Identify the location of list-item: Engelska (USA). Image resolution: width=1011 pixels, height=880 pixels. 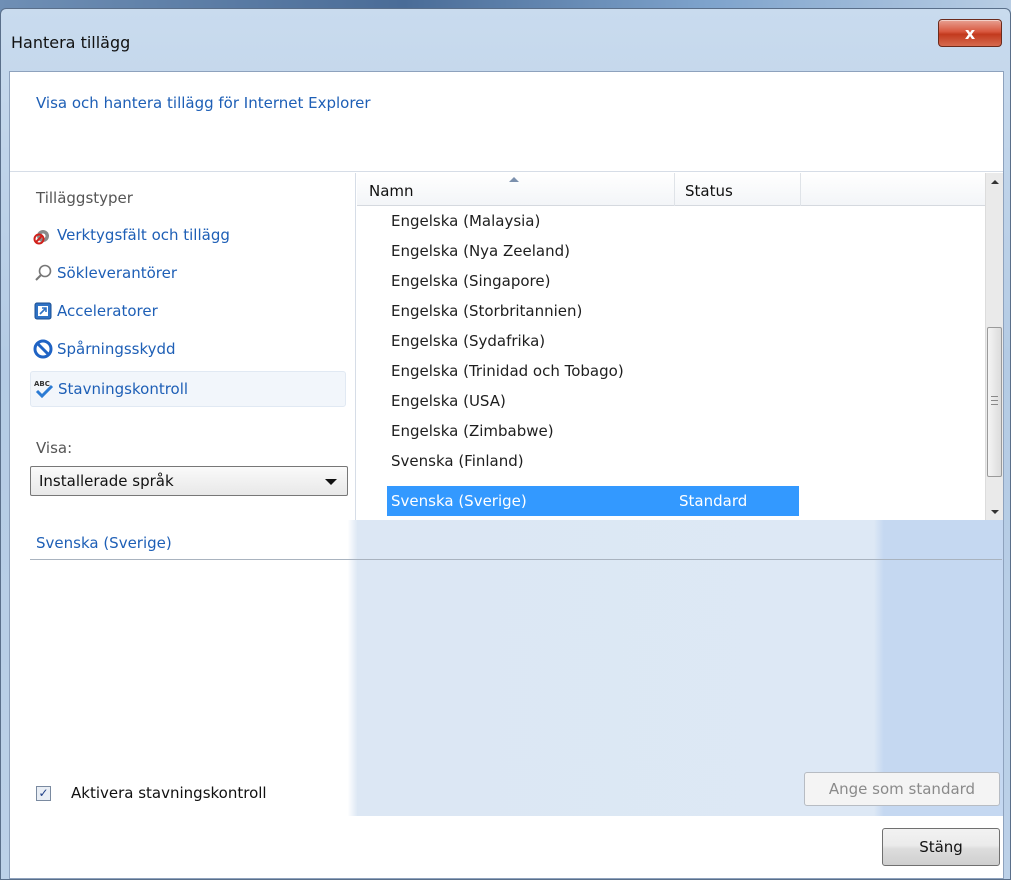
(593, 401).